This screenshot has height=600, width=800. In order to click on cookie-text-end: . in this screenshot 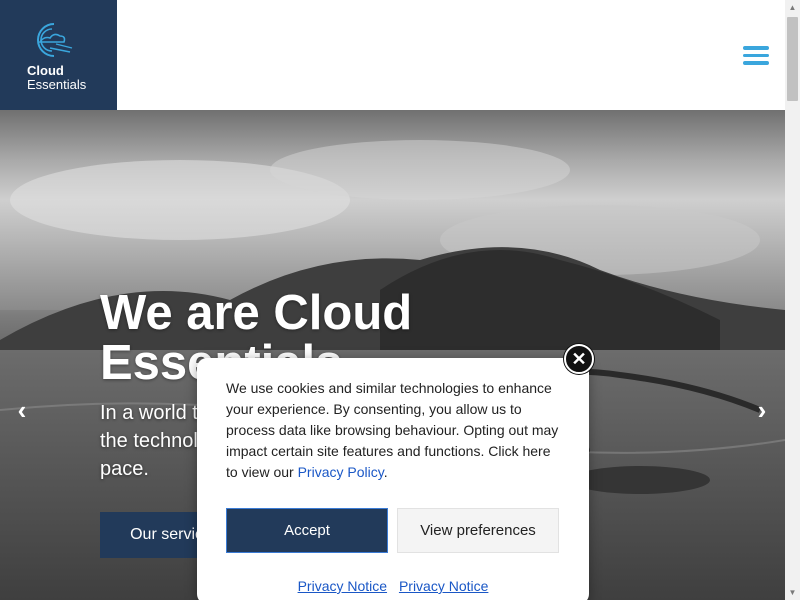, I will do `click(385, 472)`.